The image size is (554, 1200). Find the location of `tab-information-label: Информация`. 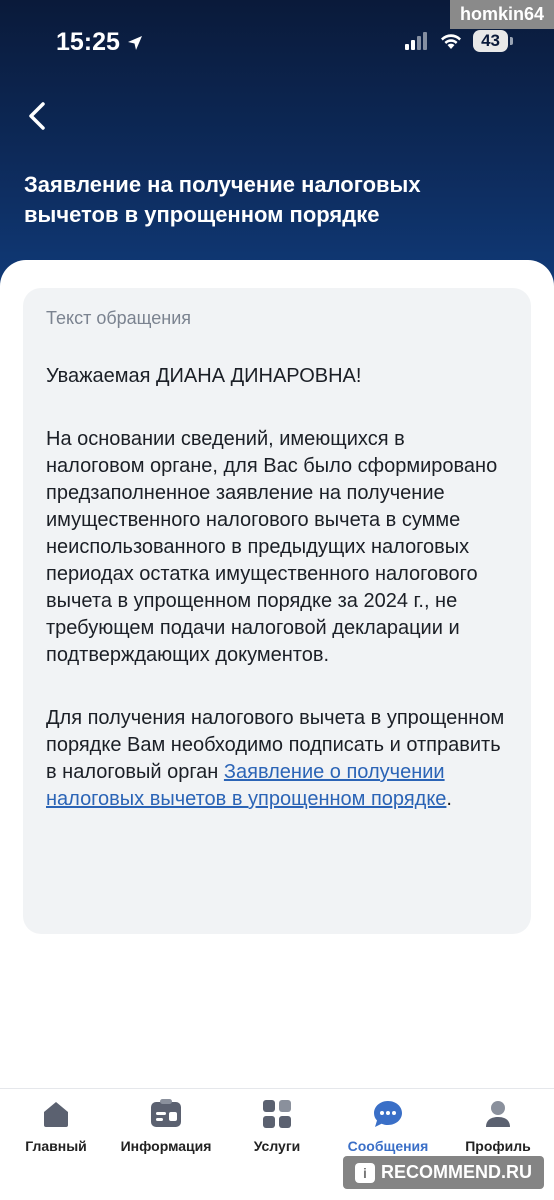

tab-information-label: Информация is located at coordinates (166, 1146).